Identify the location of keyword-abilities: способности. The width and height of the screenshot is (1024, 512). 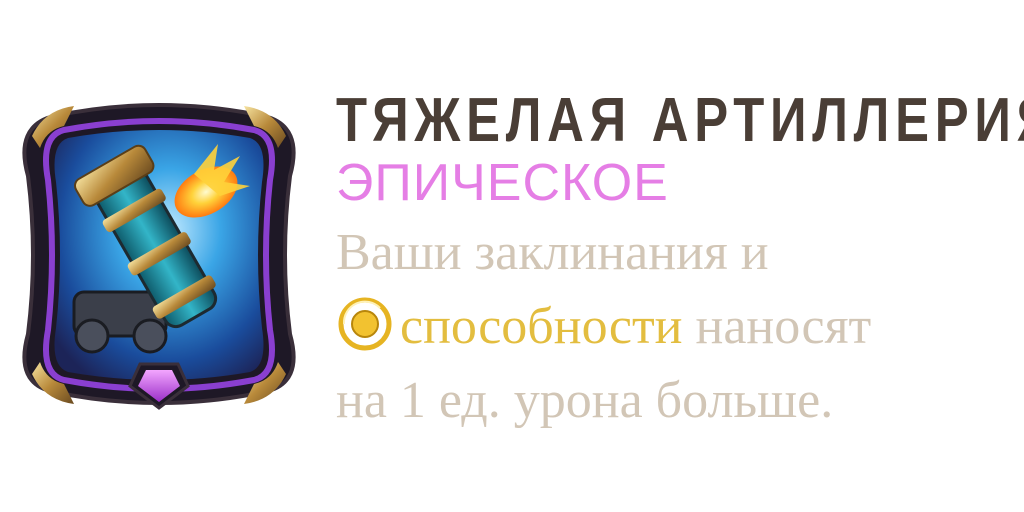
(541, 326).